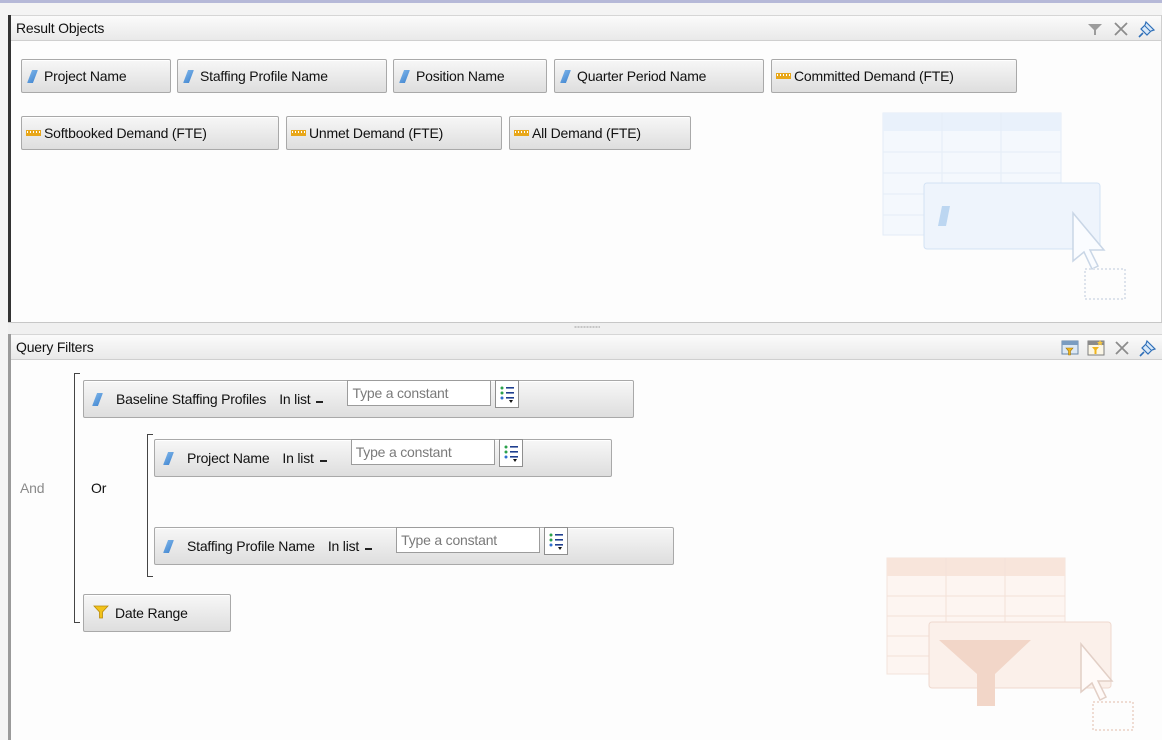  Describe the element at coordinates (874, 76) in the screenshot. I see `chip-label: Committed Demand (FTE)` at that location.